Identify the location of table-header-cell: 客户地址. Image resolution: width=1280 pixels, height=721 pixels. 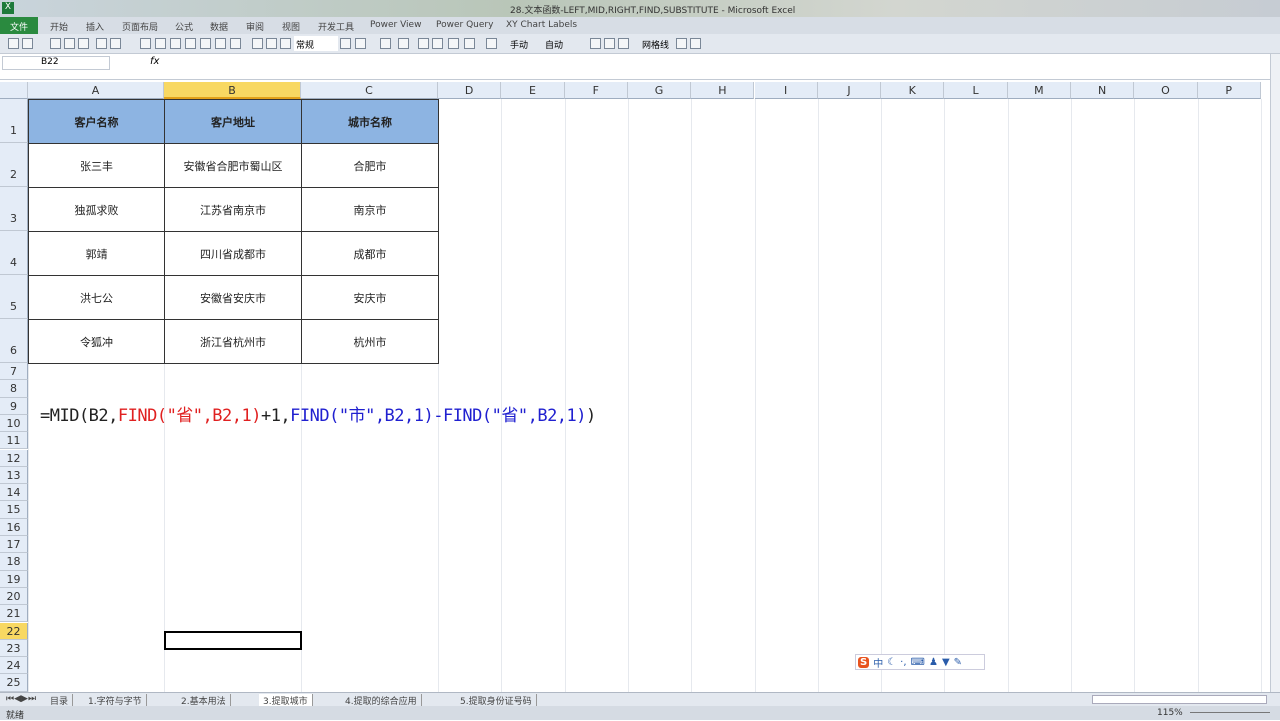
(233, 121).